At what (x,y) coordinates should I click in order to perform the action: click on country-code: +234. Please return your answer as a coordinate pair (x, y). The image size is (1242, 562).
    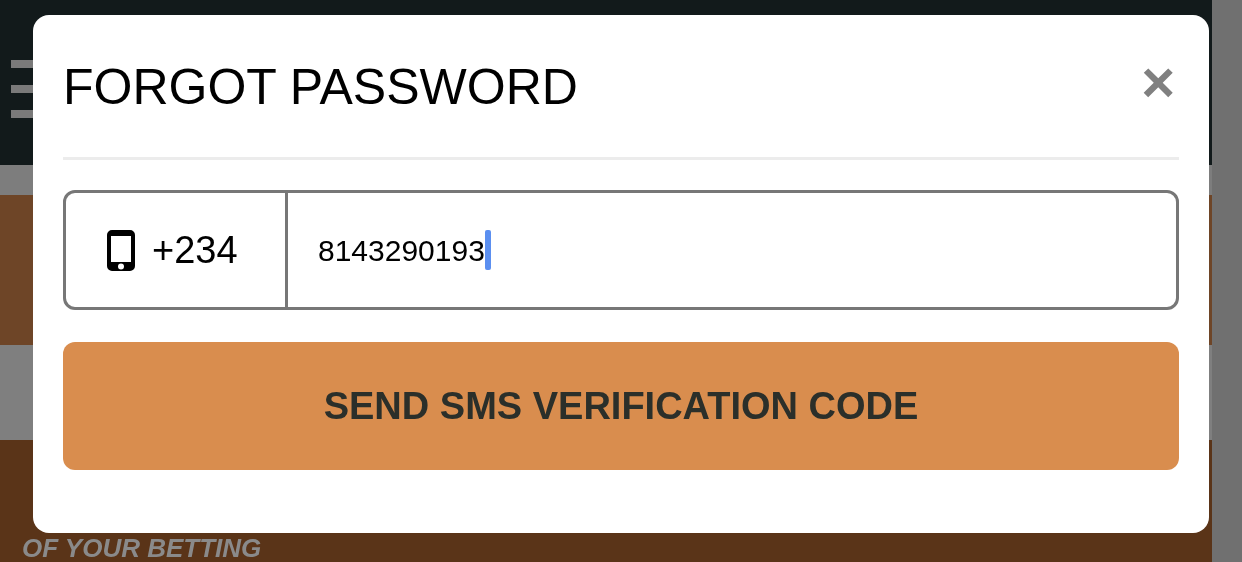
    Looking at the image, I should click on (195, 250).